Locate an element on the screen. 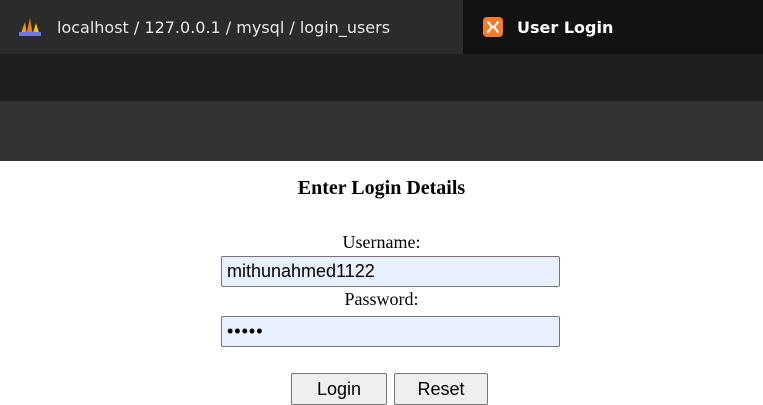 Image resolution: width=763 pixels, height=405 pixels. password-input is located at coordinates (390, 331).